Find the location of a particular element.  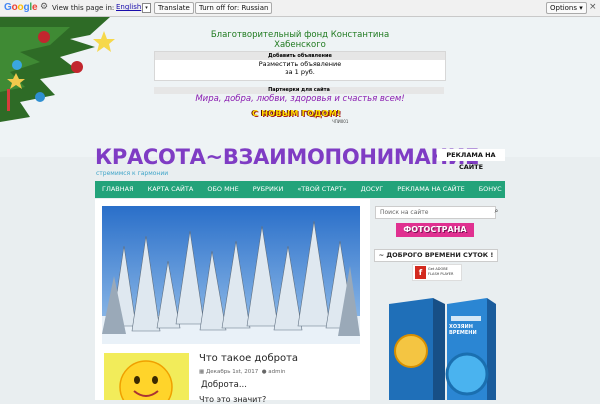

greeting-banner: ~ ДОБРОГО ВРЕМЕНИ СУТОК ! ~ is located at coordinates (436, 259).